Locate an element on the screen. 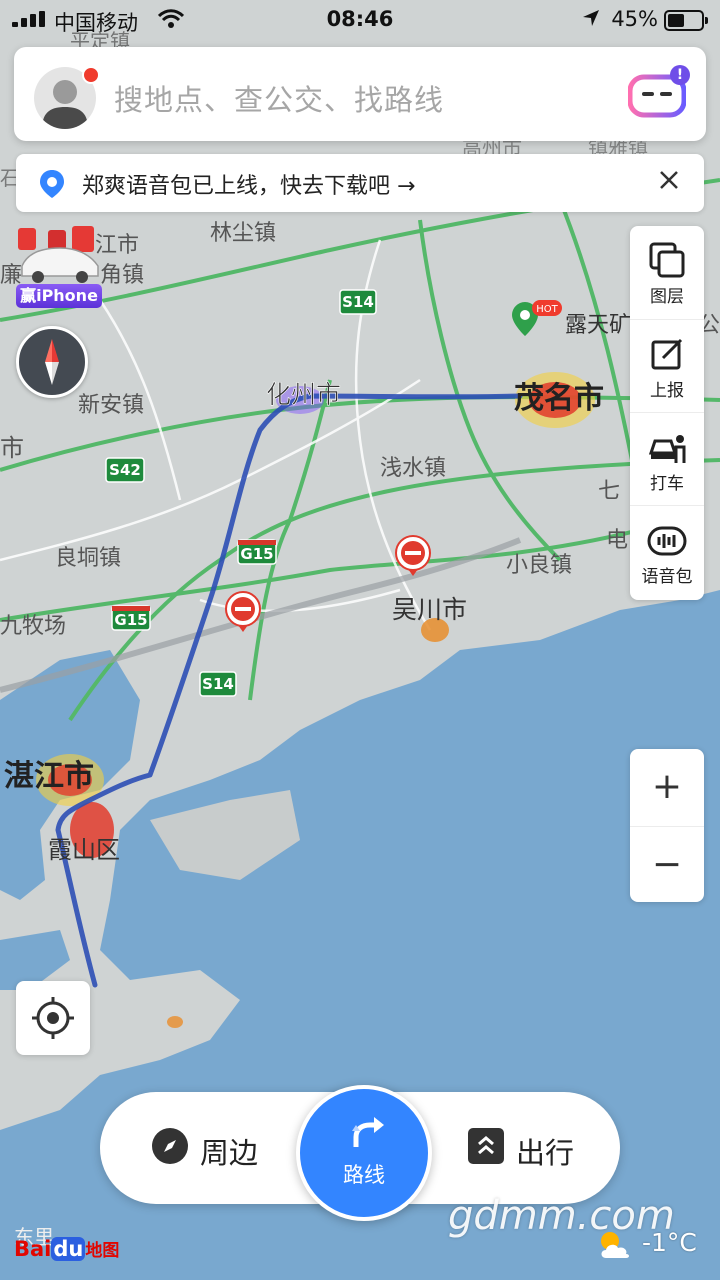 Image resolution: width=720 pixels, height=1280 pixels. weather-widget: -1°C is located at coordinates (651, 1246).